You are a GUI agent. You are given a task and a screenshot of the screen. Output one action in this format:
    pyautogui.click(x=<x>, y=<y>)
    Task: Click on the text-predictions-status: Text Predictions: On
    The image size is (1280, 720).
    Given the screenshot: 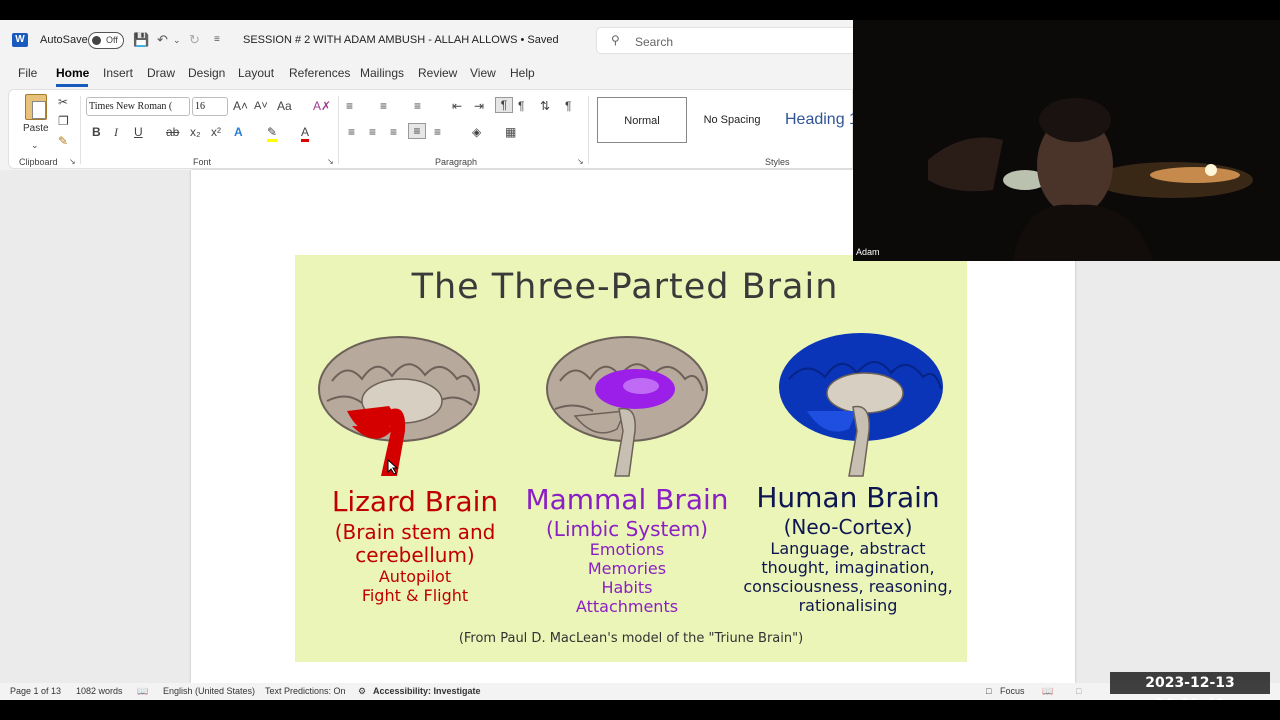 What is the action you would take?
    pyautogui.click(x=305, y=691)
    